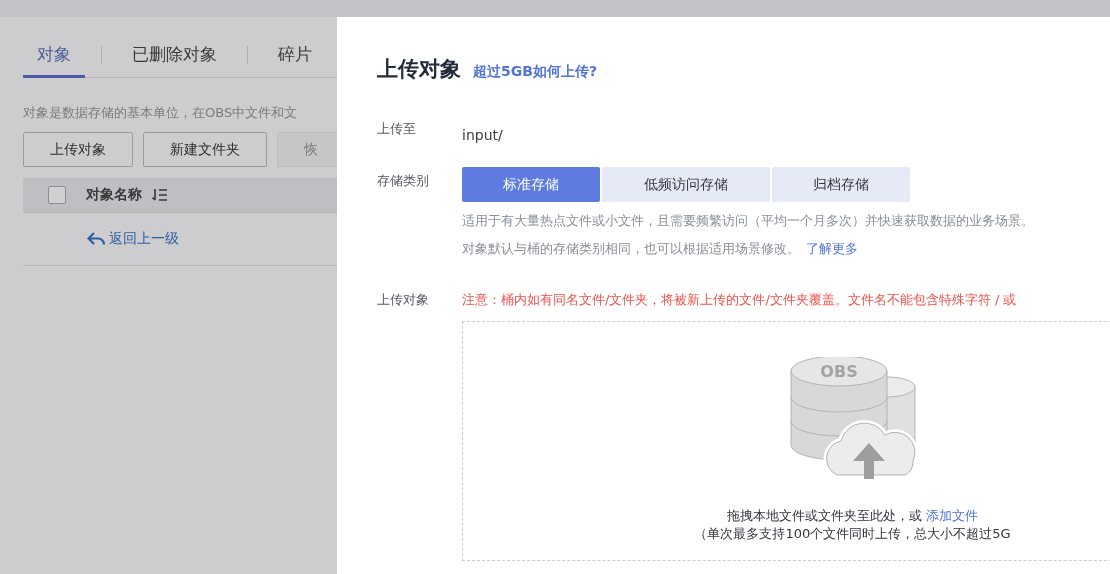 This screenshot has height=574, width=1110. What do you see at coordinates (852, 516) in the screenshot?
I see `drop-hint: 拖拽本地文件或文件夹至此处，或 添加文件` at bounding box center [852, 516].